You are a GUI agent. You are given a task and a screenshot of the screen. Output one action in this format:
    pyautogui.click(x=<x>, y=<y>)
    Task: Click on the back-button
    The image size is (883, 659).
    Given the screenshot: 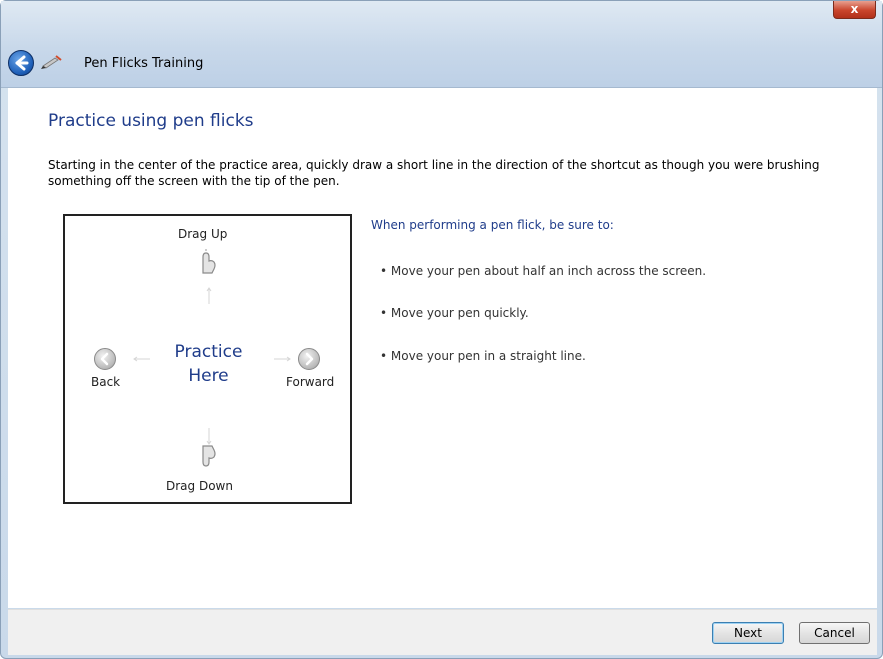 What is the action you would take?
    pyautogui.click(x=21, y=63)
    